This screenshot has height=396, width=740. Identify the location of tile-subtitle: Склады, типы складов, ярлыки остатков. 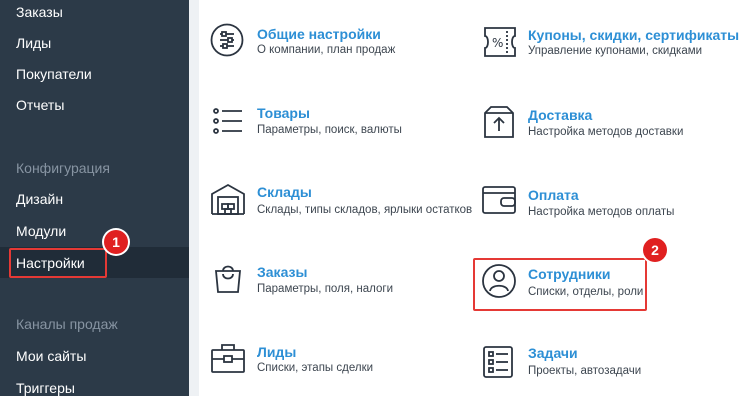
(365, 210).